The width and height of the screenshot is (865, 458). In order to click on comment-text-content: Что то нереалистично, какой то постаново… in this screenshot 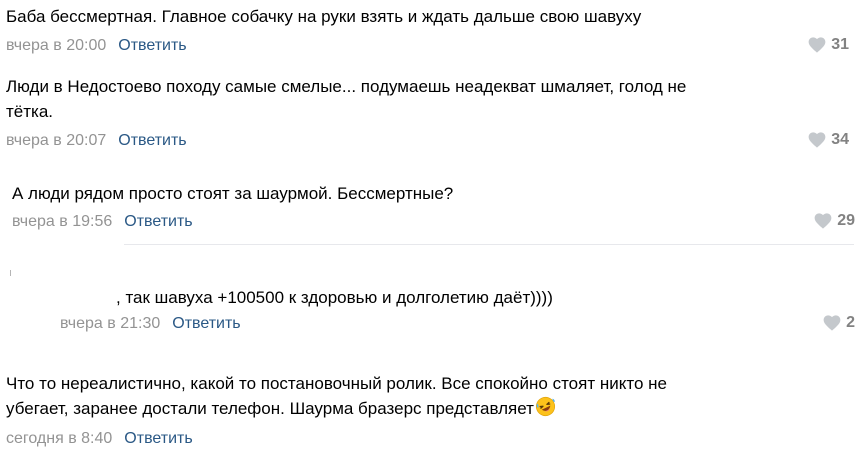, I will do `click(336, 396)`.